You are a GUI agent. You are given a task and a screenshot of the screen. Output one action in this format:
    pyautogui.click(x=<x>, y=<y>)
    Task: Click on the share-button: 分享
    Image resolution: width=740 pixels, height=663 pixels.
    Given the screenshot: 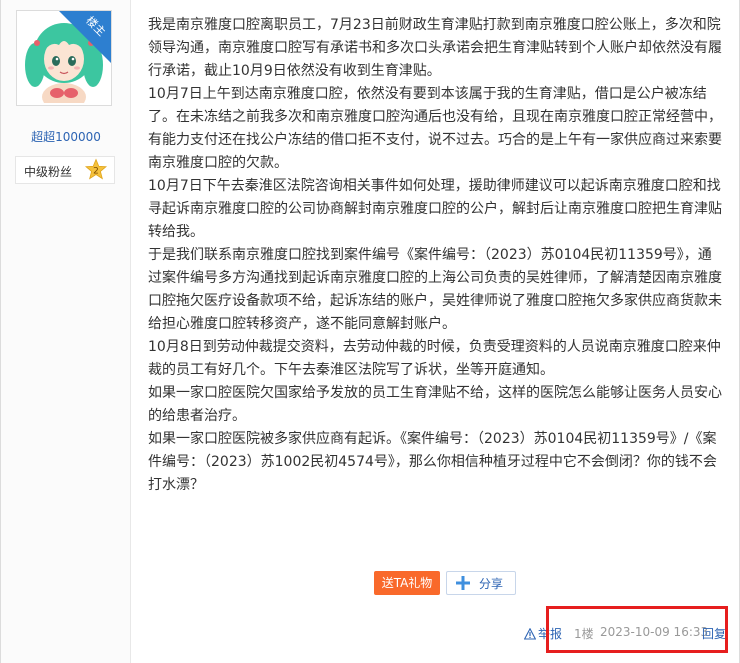 What is the action you would take?
    pyautogui.click(x=481, y=583)
    